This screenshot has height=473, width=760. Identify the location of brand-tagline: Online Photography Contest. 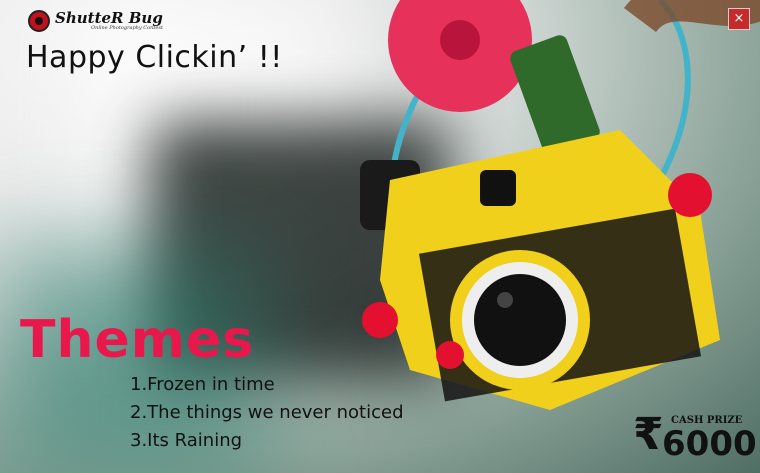
(127, 28).